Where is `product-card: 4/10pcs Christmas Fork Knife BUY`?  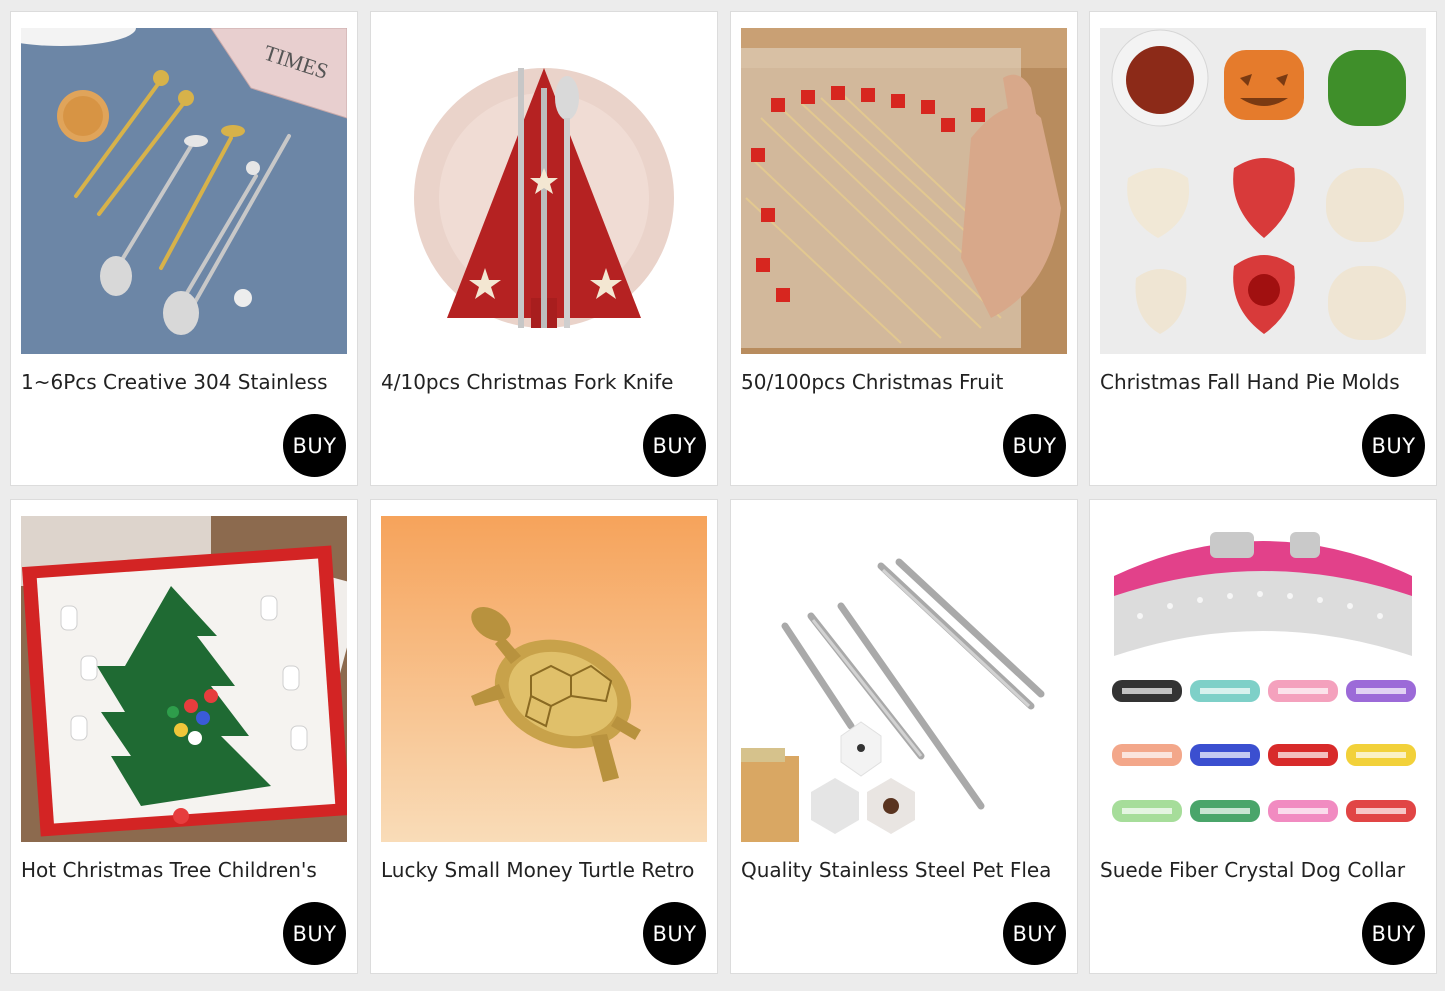
product-card: 4/10pcs Christmas Fork Knife BUY is located at coordinates (544, 248).